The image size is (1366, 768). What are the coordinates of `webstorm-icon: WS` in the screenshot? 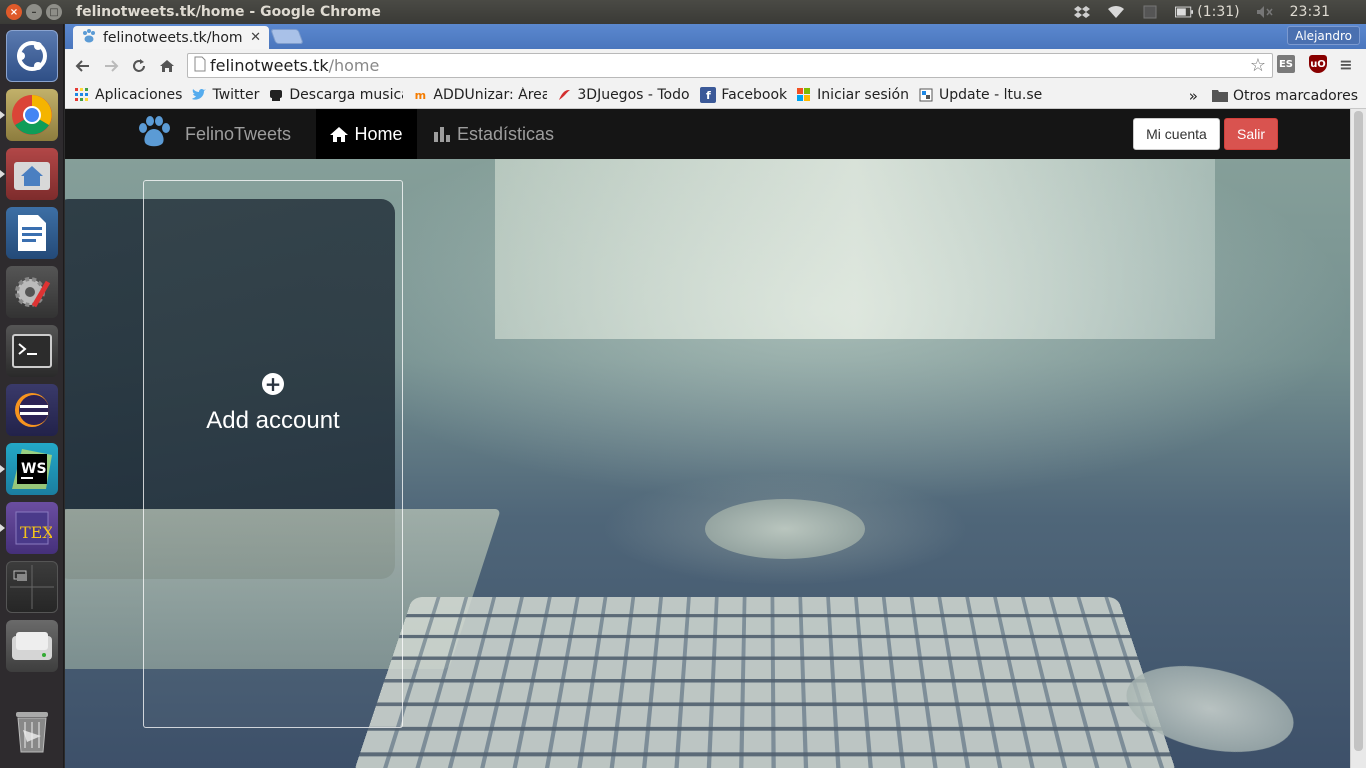 It's located at (32, 469).